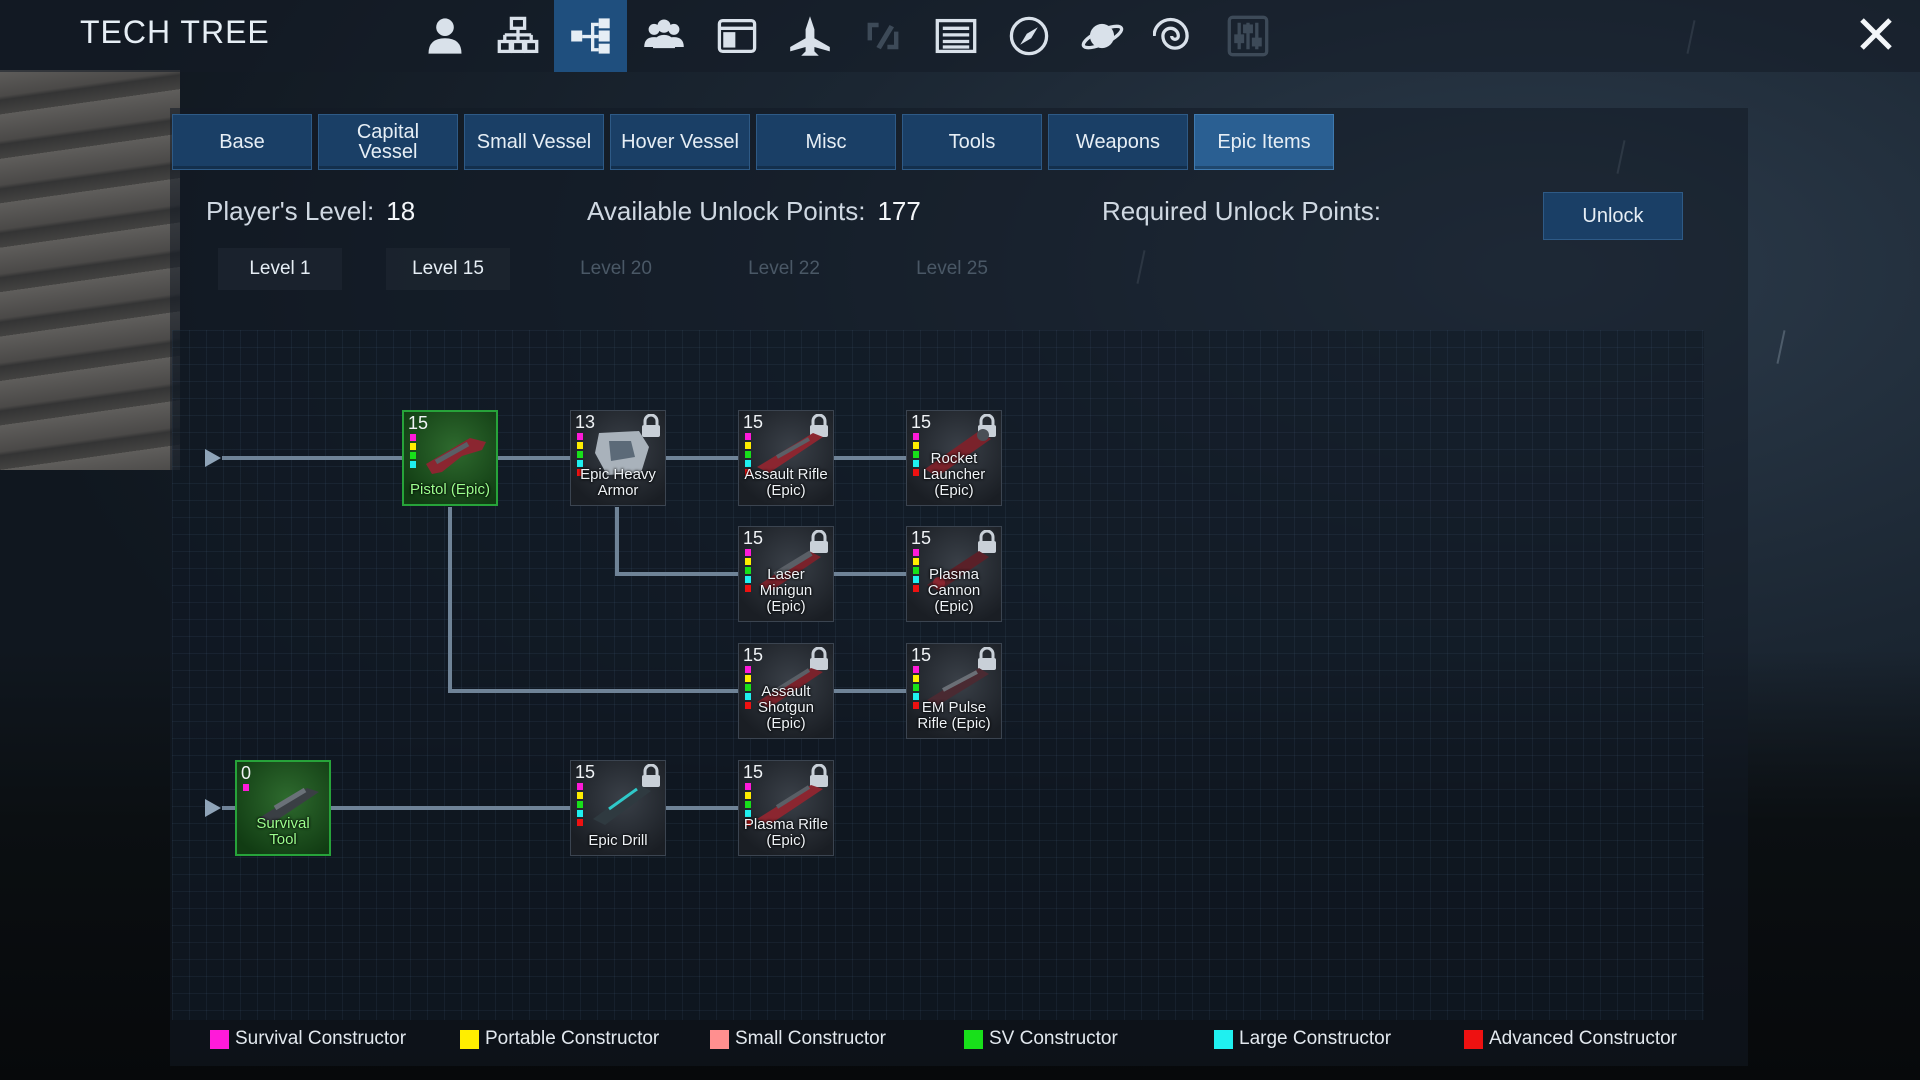 The image size is (1920, 1080). I want to click on tab-label: Tools, so click(972, 142).